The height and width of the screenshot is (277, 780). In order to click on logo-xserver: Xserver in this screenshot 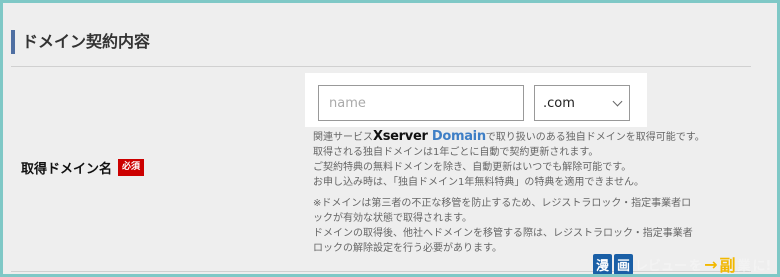, I will do `click(400, 136)`.